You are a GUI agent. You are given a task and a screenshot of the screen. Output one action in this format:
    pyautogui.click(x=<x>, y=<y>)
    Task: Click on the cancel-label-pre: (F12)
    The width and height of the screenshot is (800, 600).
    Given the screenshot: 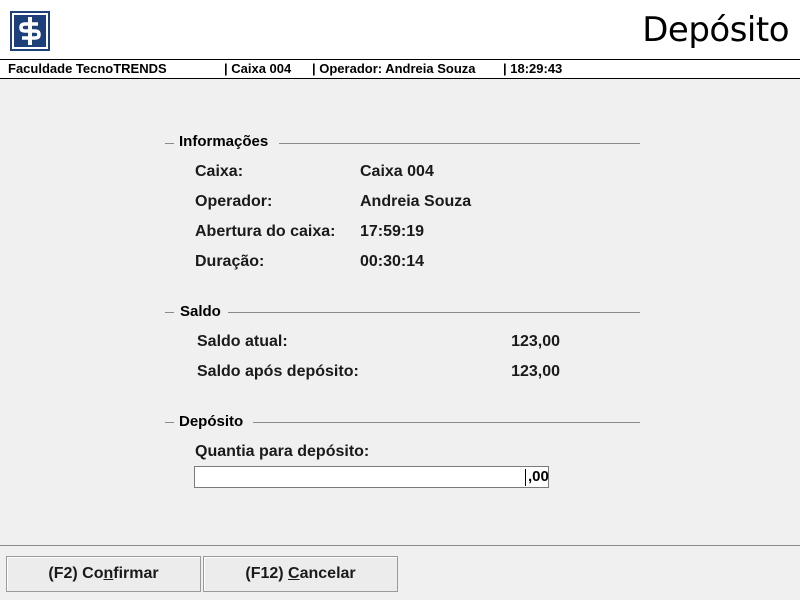 What is the action you would take?
    pyautogui.click(x=267, y=573)
    